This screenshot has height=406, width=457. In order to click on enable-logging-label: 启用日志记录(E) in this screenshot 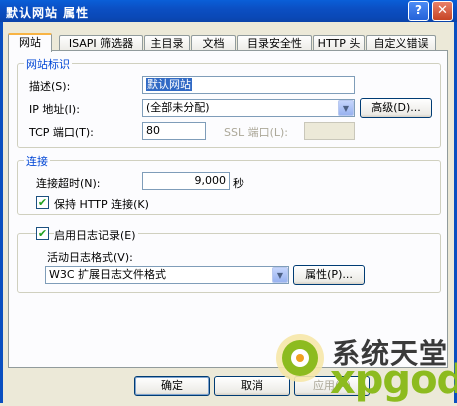, I will do `click(96, 235)`.